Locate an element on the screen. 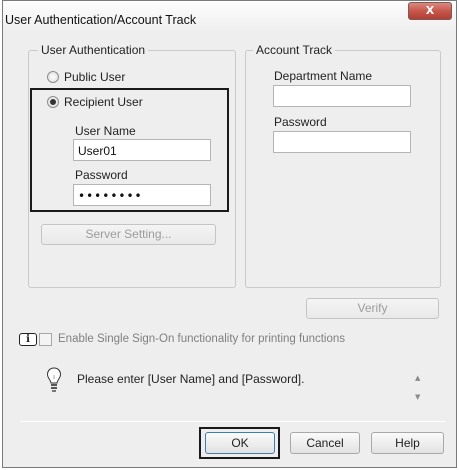 This screenshot has width=459, height=470. public-user-radio is located at coordinates (53, 77).